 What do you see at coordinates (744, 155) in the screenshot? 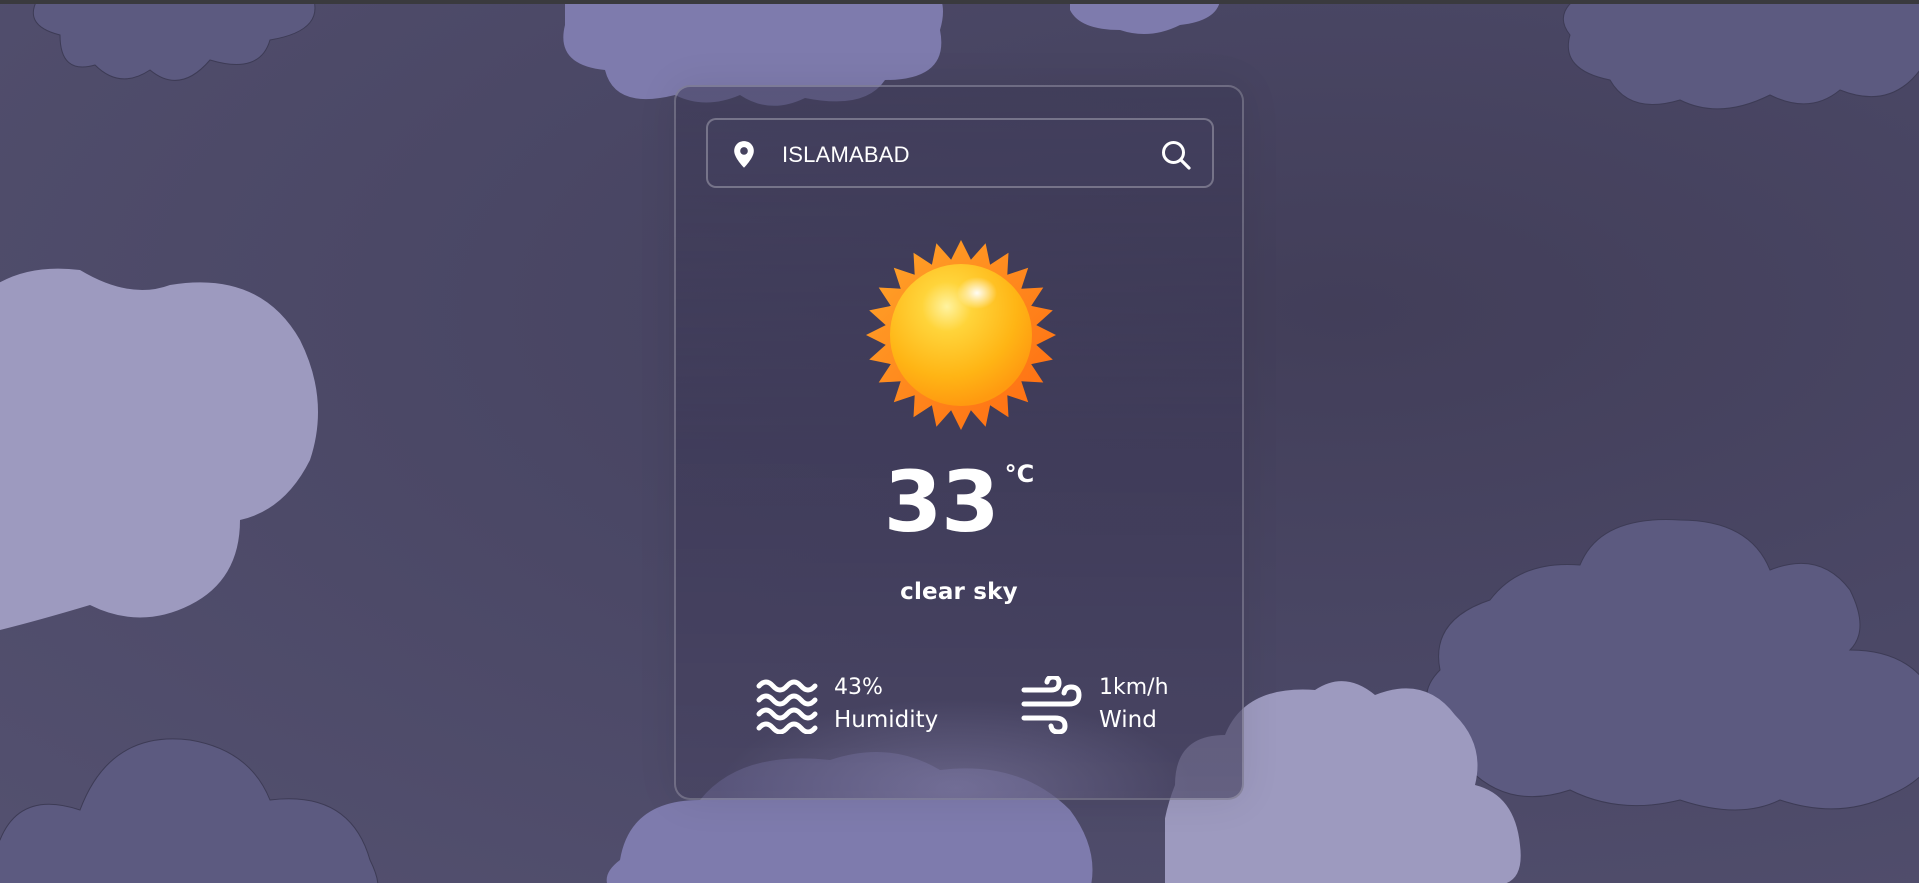
I see `map-pin-icon` at bounding box center [744, 155].